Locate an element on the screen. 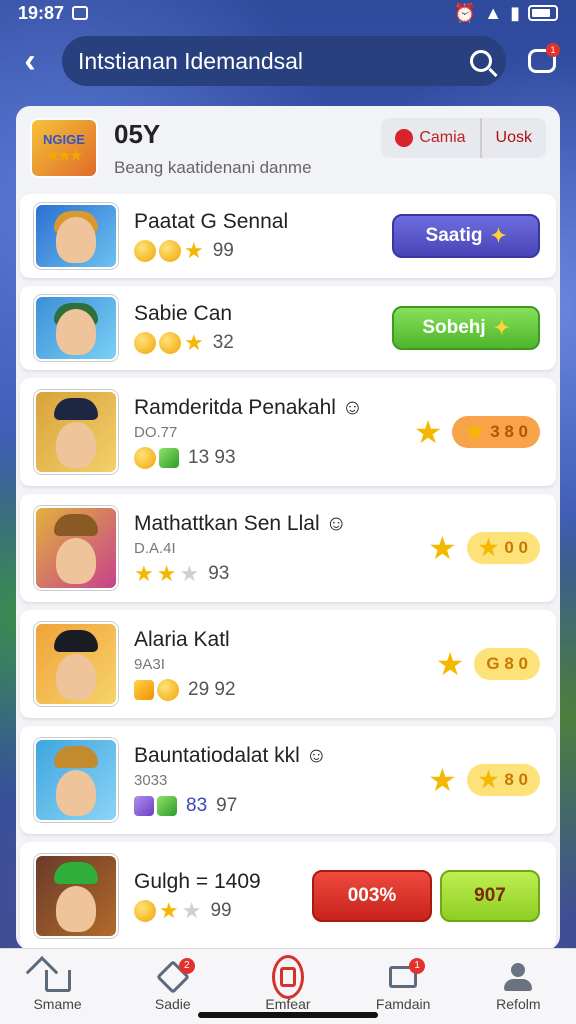 The height and width of the screenshot is (1024, 576). rating-pill: ★ 8 0 is located at coordinates (503, 780).